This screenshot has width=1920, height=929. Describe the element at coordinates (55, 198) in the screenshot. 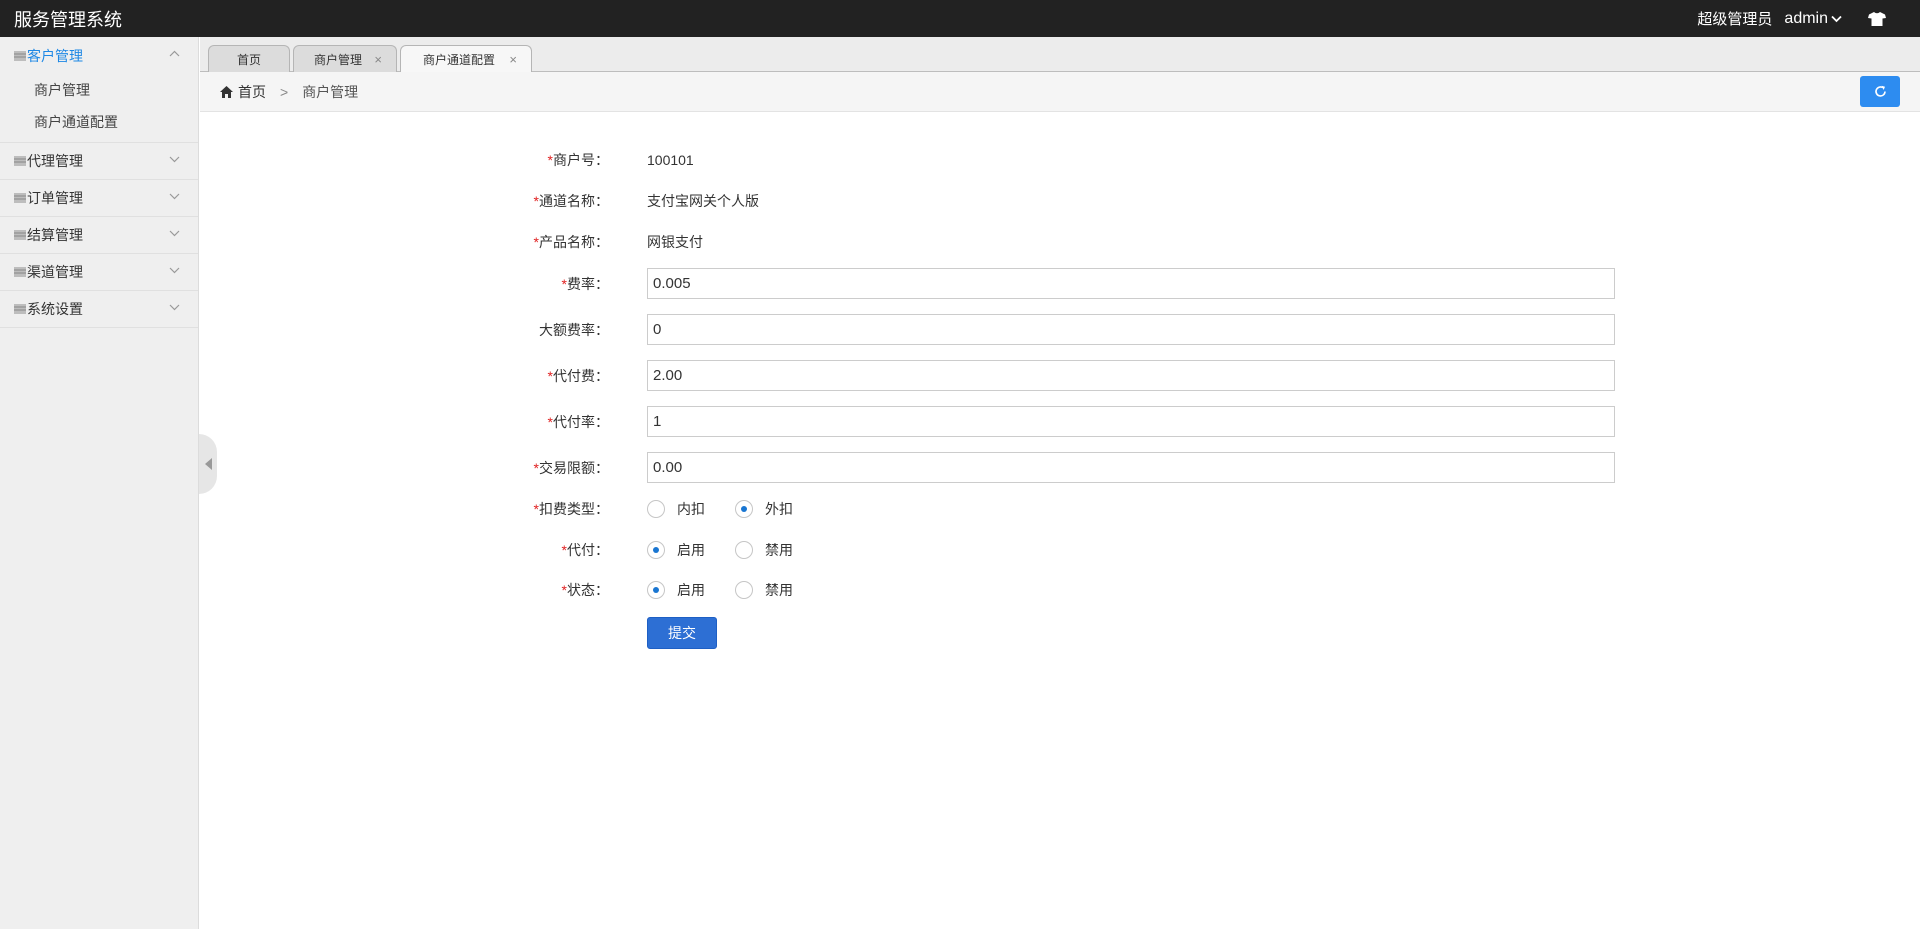

I see `sidebar-item-label: 订单管理` at that location.